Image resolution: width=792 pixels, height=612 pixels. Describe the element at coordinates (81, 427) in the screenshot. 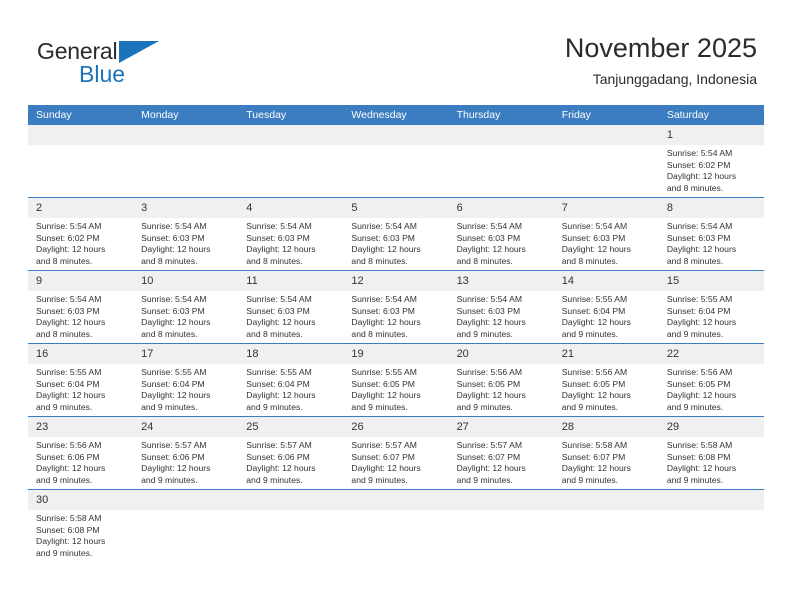

I see `day-number: 23` at that location.